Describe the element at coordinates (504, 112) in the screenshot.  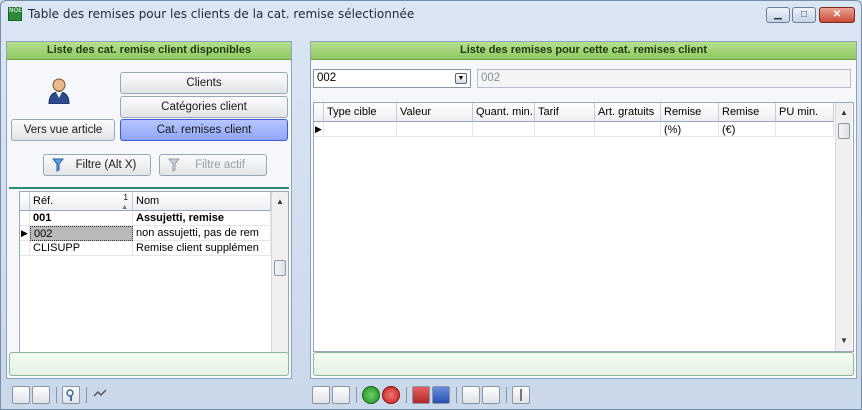
I see `column-header-quant-min: Quant. min.` at that location.